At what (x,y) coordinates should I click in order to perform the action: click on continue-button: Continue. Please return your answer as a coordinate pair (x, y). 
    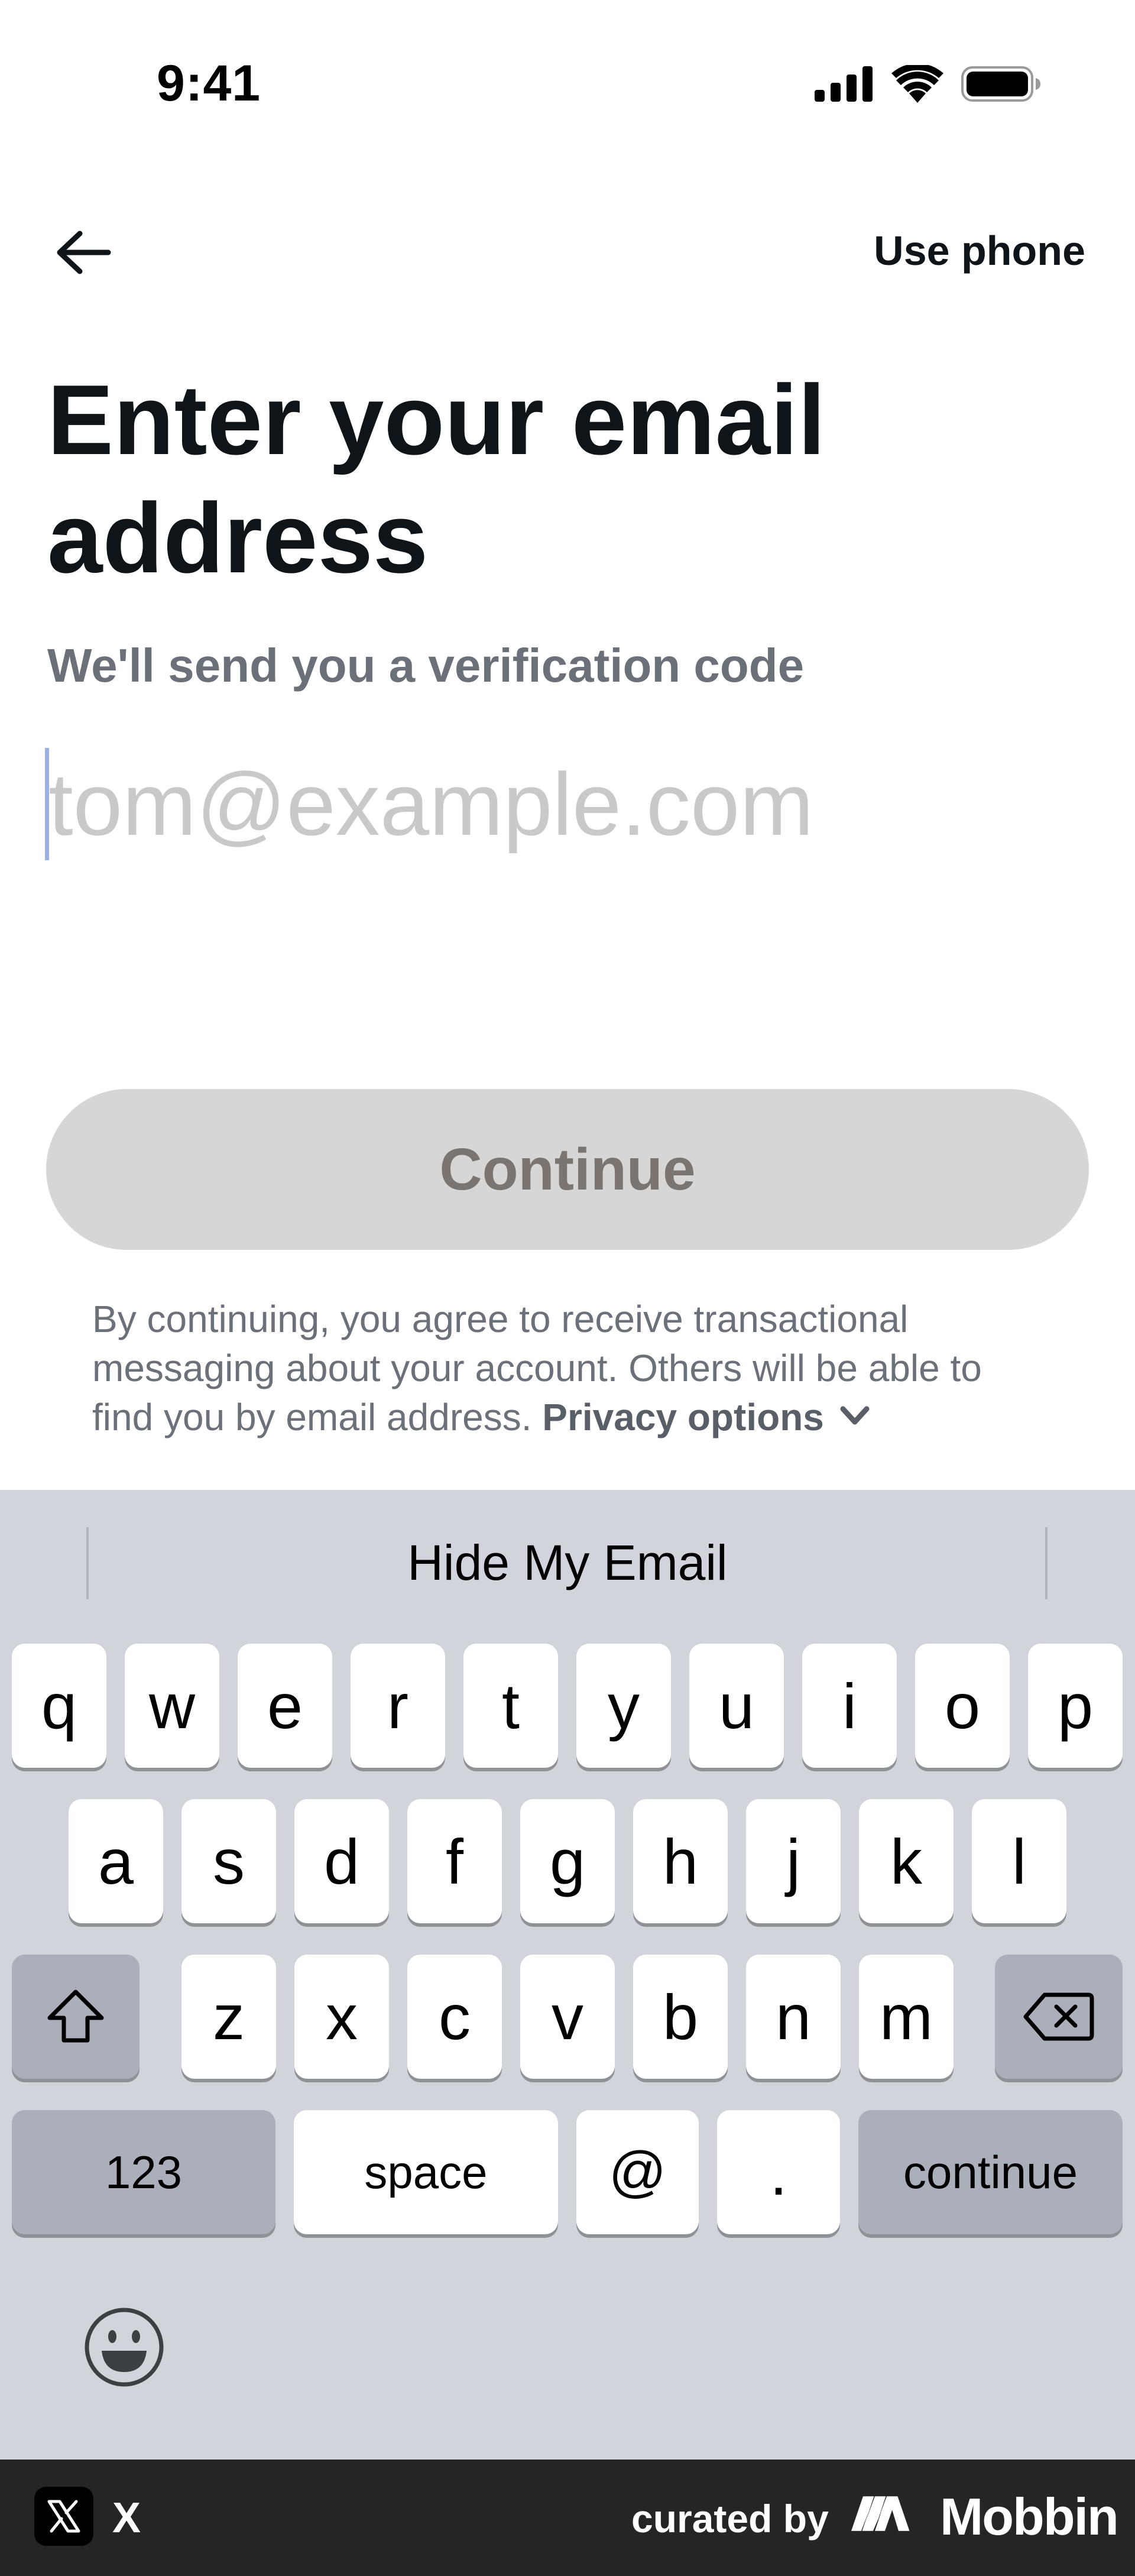
    Looking at the image, I should click on (567, 1169).